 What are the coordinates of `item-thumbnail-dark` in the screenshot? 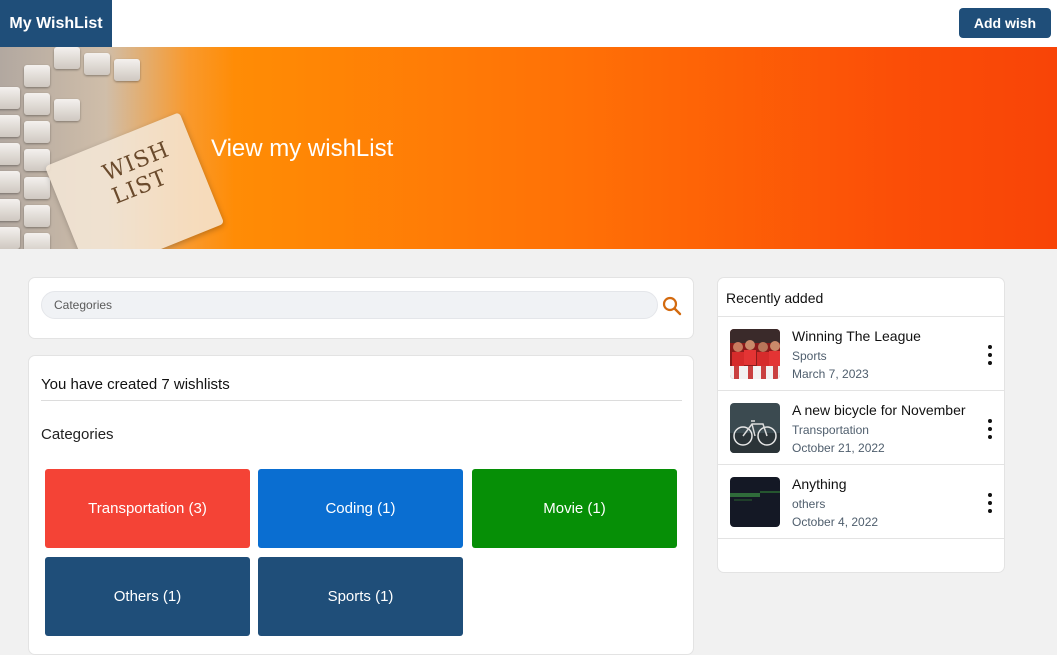 It's located at (755, 502).